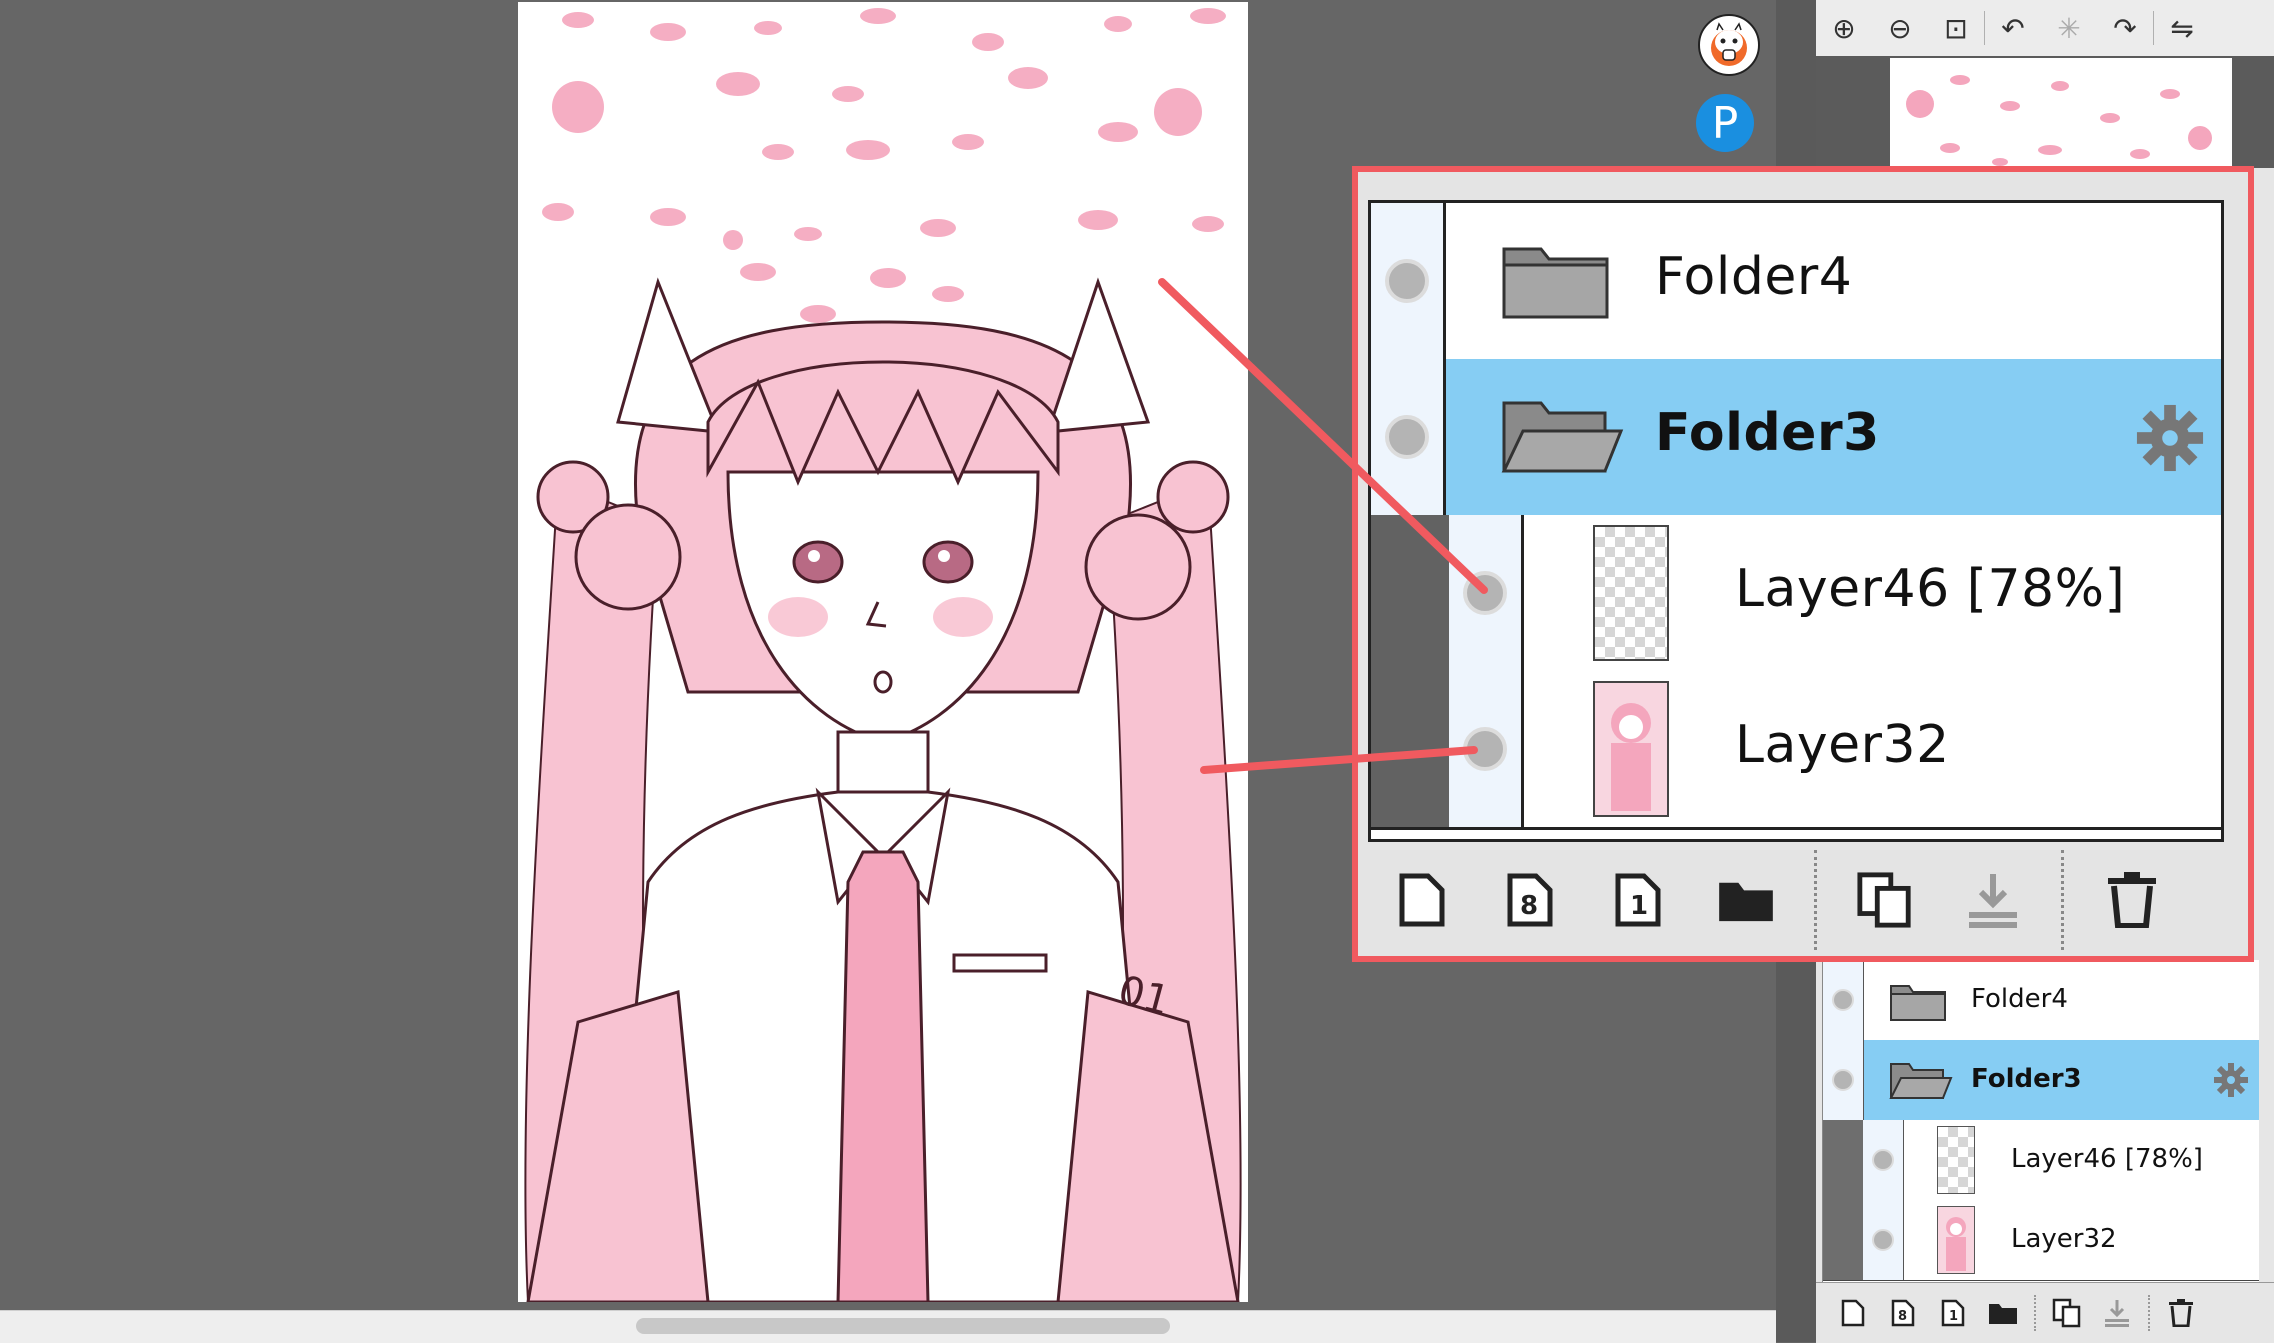 Image resolution: width=2274 pixels, height=1343 pixels. I want to click on layer-toolbar: 8 1, so click(2045, 1312).